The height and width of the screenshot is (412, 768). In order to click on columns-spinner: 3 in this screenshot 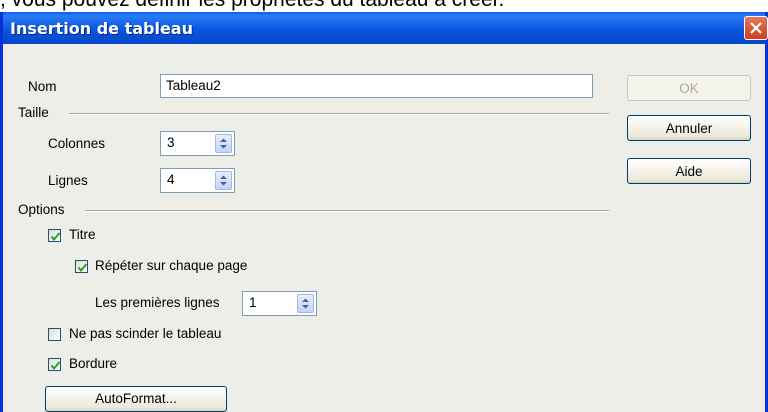, I will do `click(197, 143)`.